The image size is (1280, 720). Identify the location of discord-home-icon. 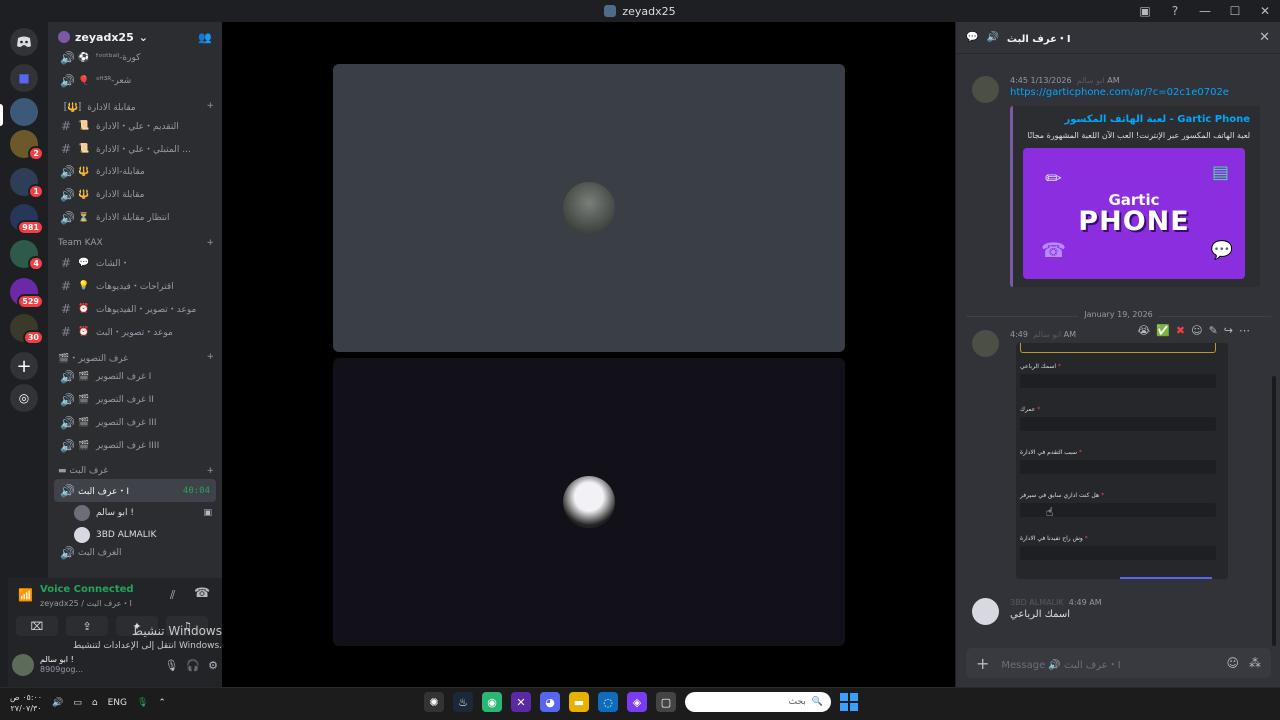
(24, 42).